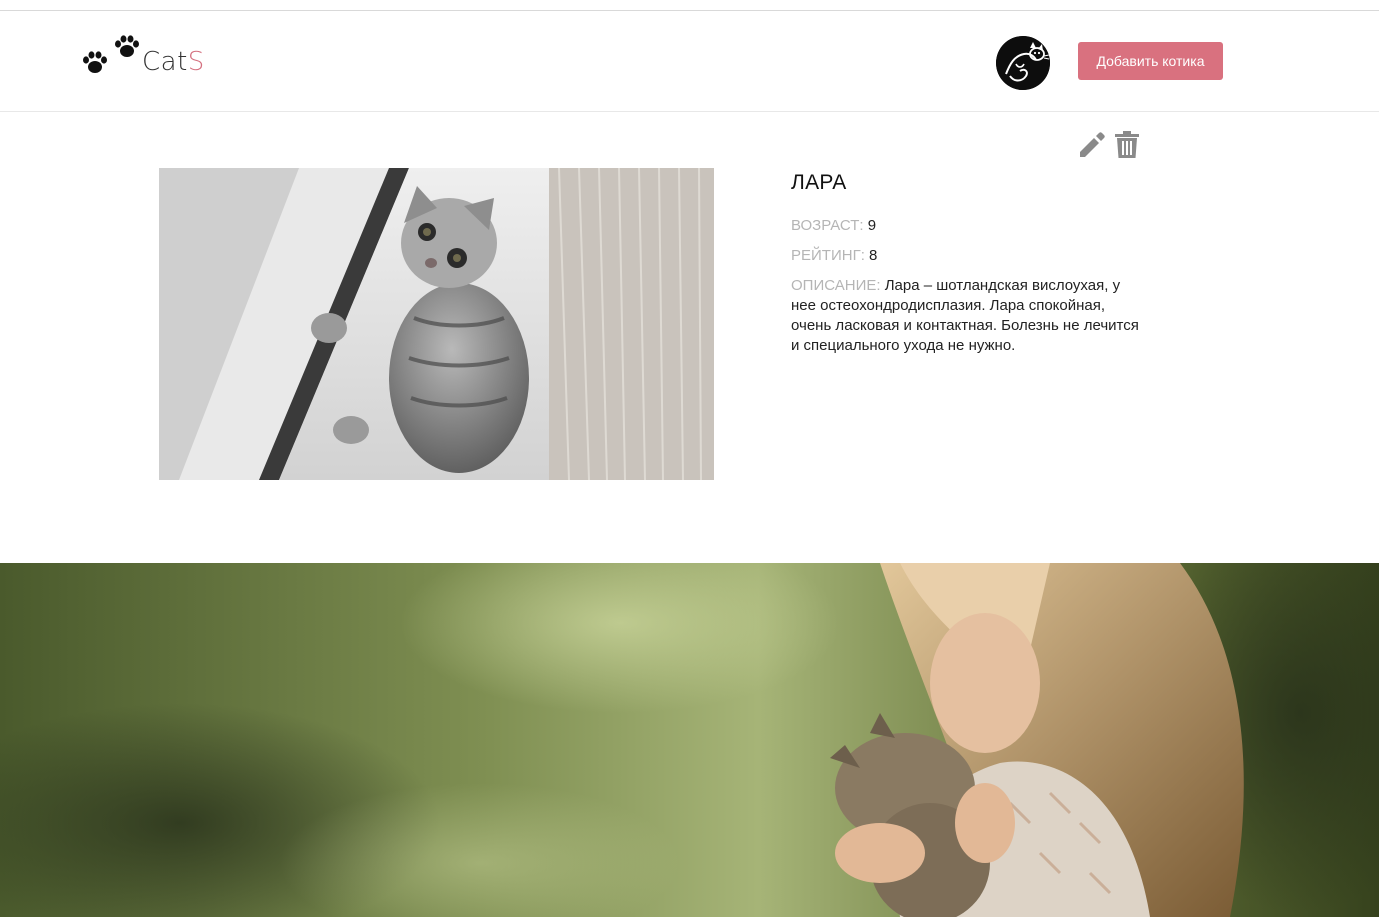 The image size is (1379, 917). What do you see at coordinates (196, 62) in the screenshot?
I see `logo-accent: S` at bounding box center [196, 62].